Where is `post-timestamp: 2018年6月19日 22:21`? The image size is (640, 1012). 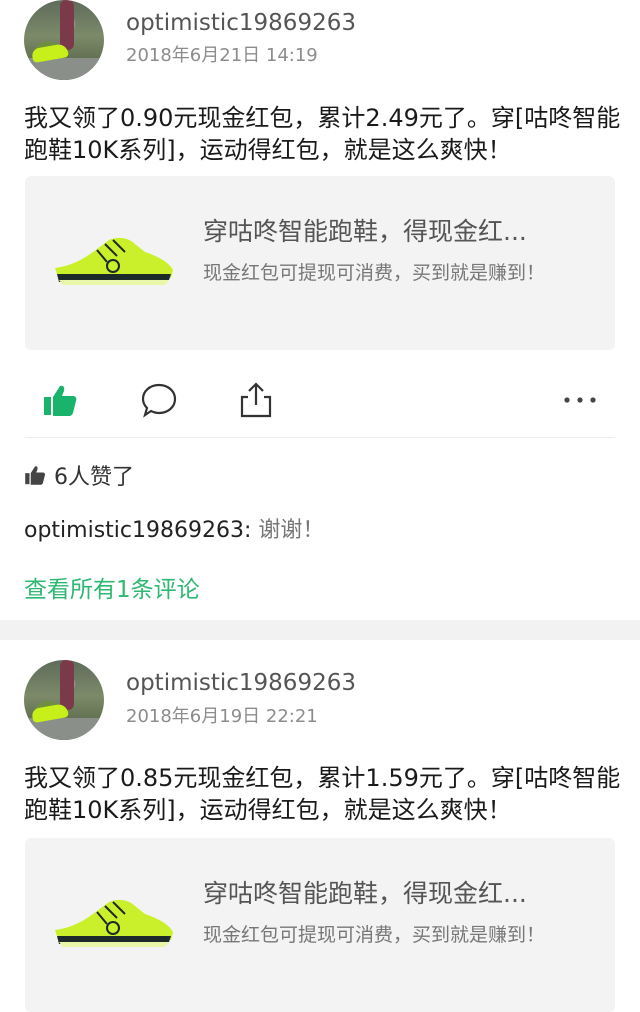 post-timestamp: 2018年6月19日 22:21 is located at coordinates (222, 716).